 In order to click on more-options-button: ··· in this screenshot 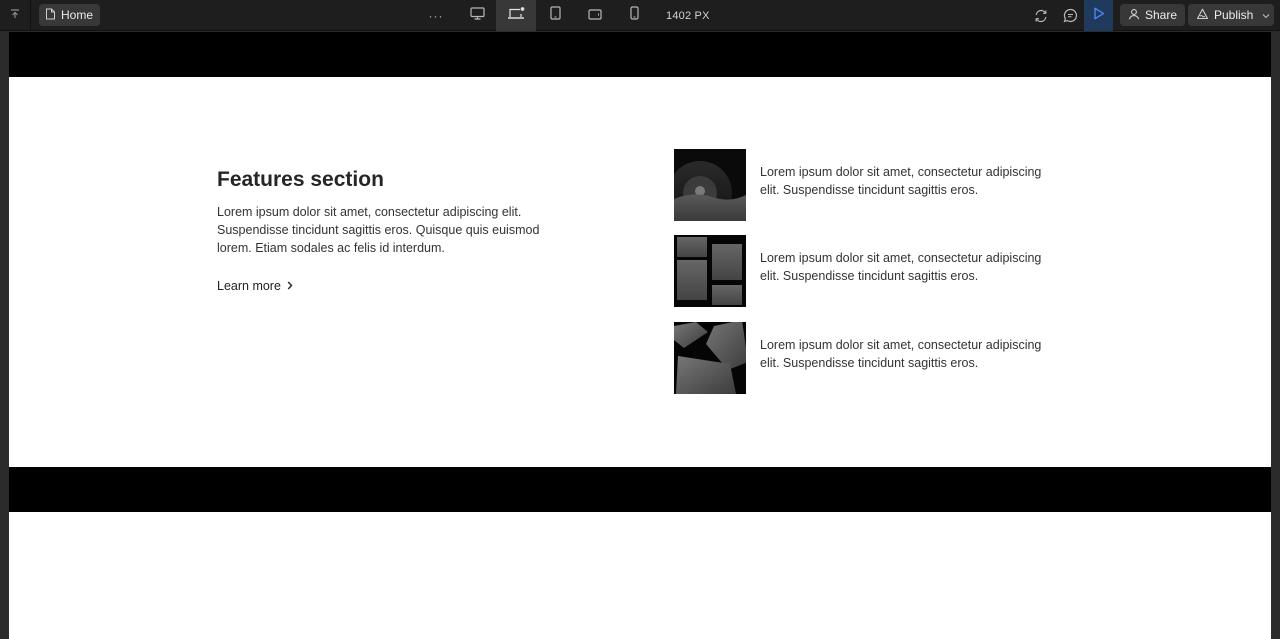, I will do `click(436, 15)`.